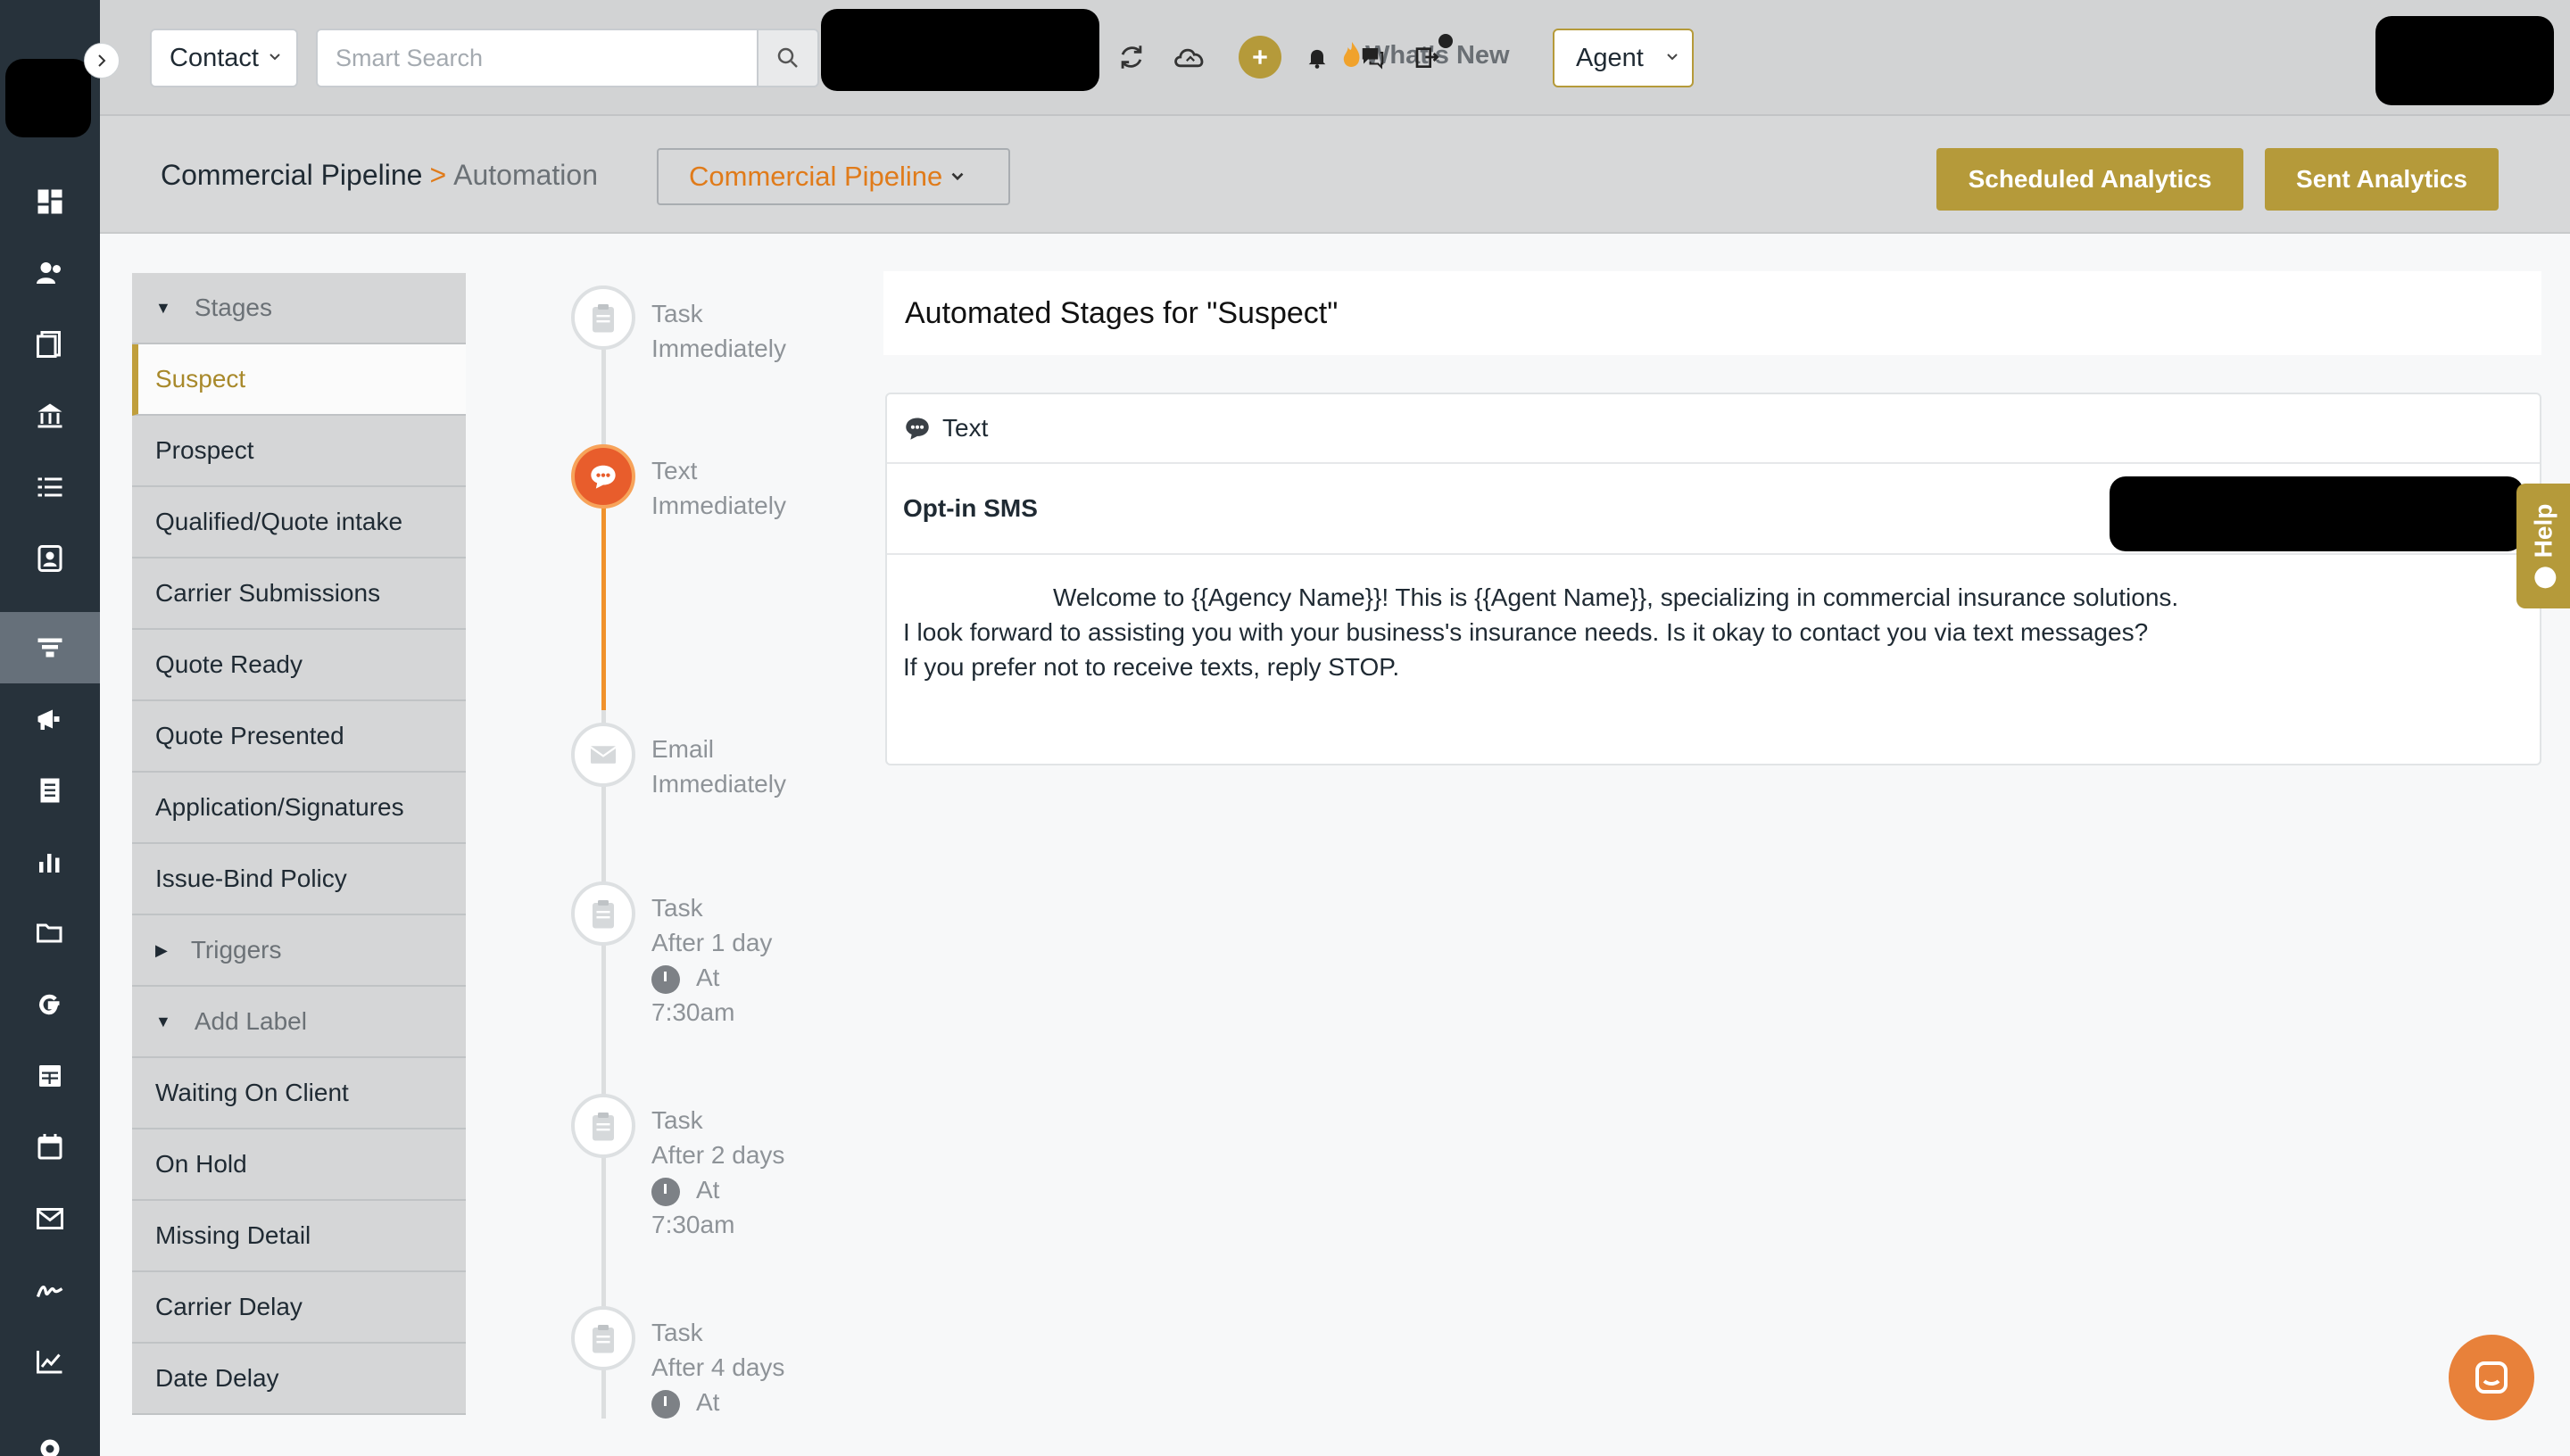 Image resolution: width=2570 pixels, height=1456 pixels. I want to click on expand-sidebar-button, so click(102, 61).